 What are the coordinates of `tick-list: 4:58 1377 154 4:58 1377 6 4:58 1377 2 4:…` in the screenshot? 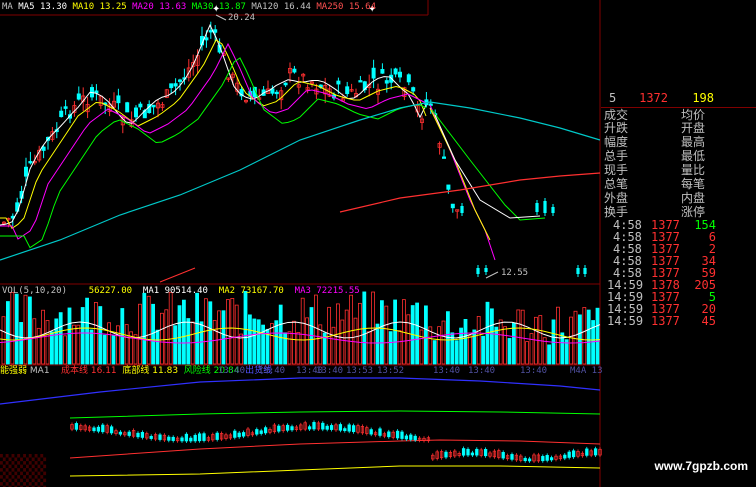 It's located at (678, 273).